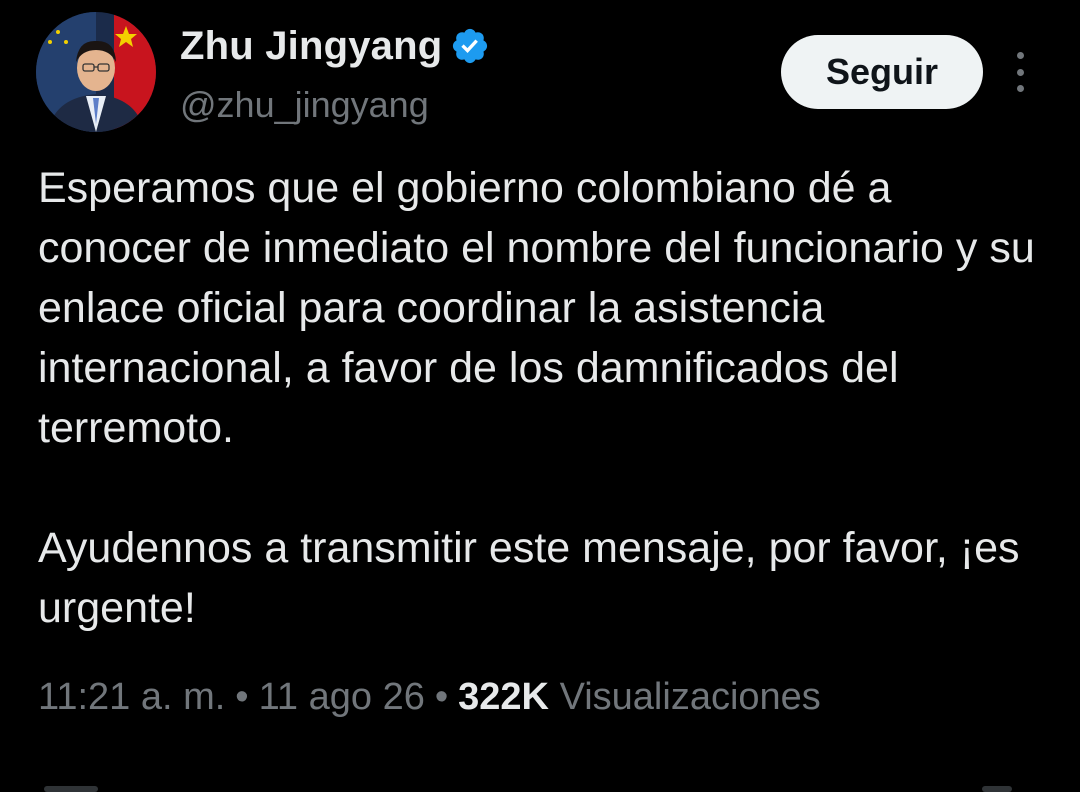 This screenshot has width=1080, height=792. I want to click on views-count: 322K, so click(503, 697).